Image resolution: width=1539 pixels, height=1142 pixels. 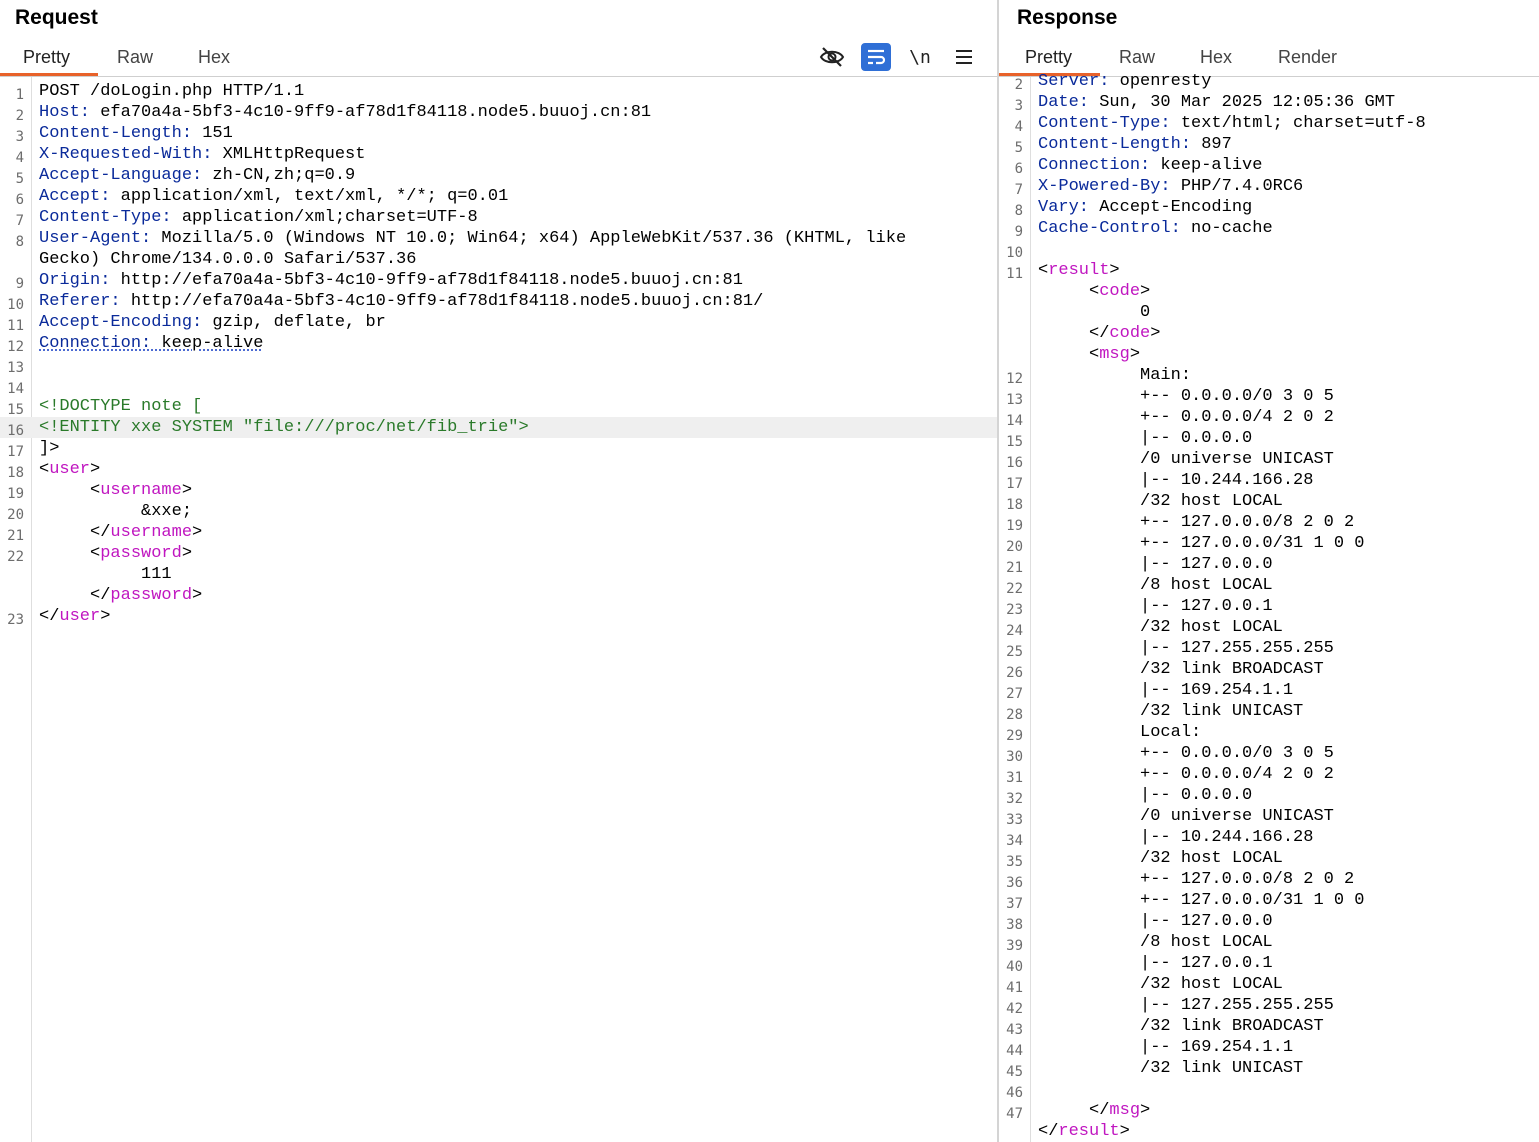 What do you see at coordinates (498, 176) in the screenshot?
I see `code-line: 5 Accept-Language: zh-CN,zh;q=0.9` at bounding box center [498, 176].